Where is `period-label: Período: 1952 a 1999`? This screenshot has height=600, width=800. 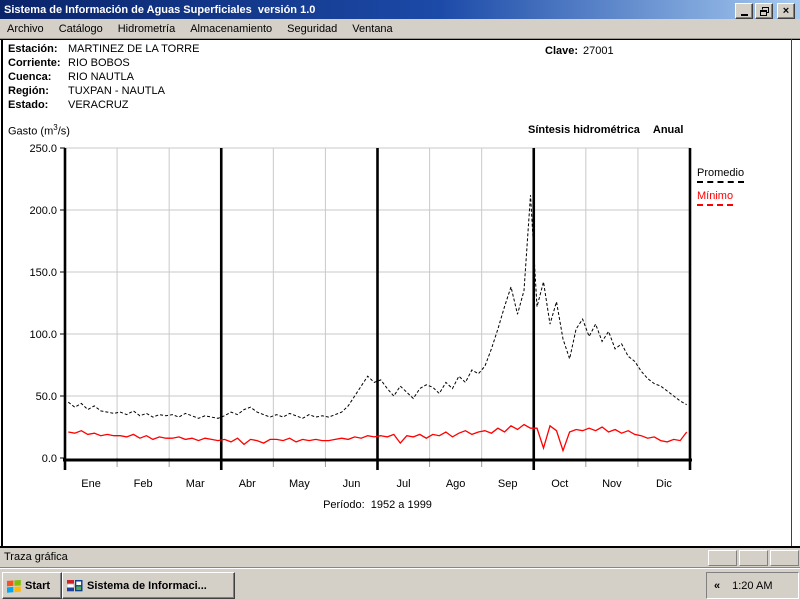
period-label: Período: 1952 a 1999 is located at coordinates (377, 505).